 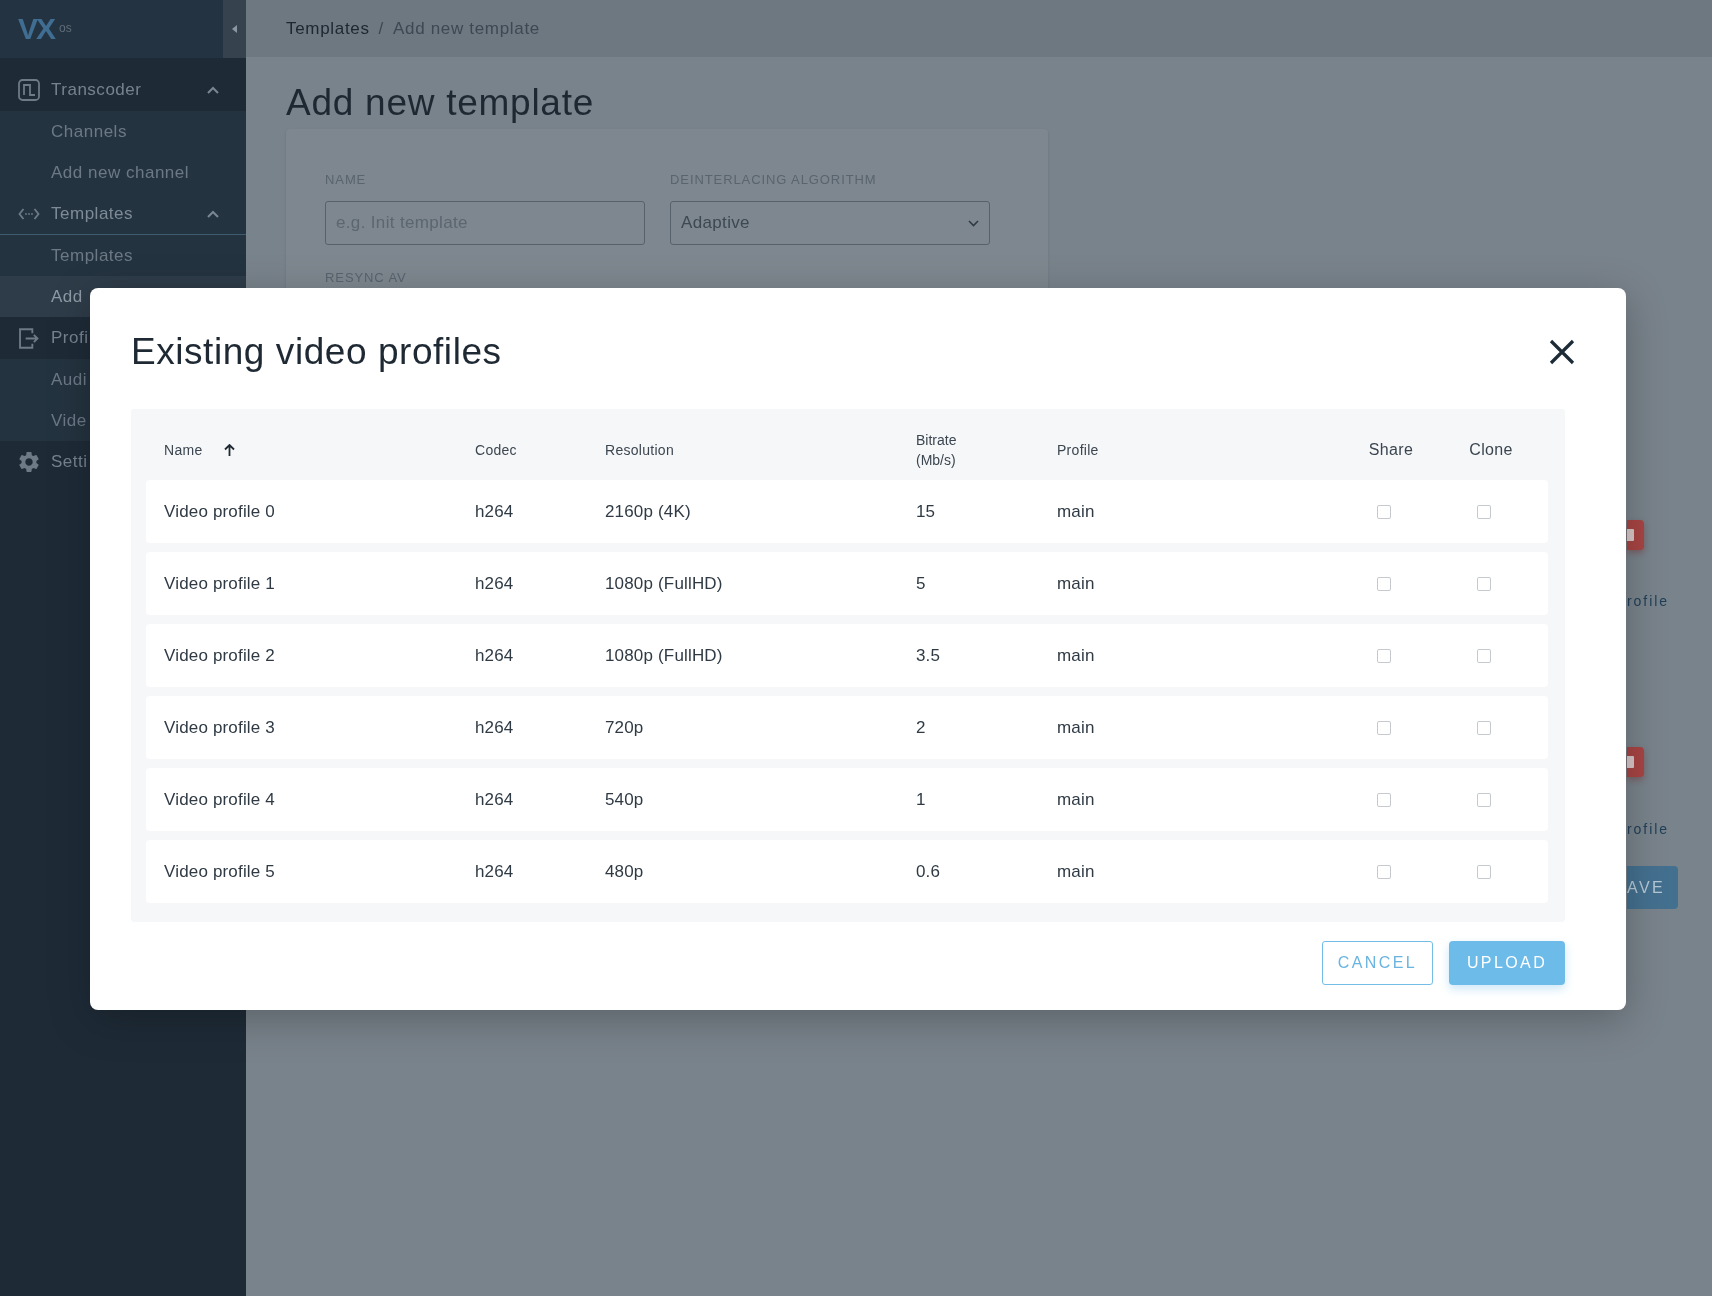 What do you see at coordinates (29, 462) in the screenshot?
I see `gear-icon` at bounding box center [29, 462].